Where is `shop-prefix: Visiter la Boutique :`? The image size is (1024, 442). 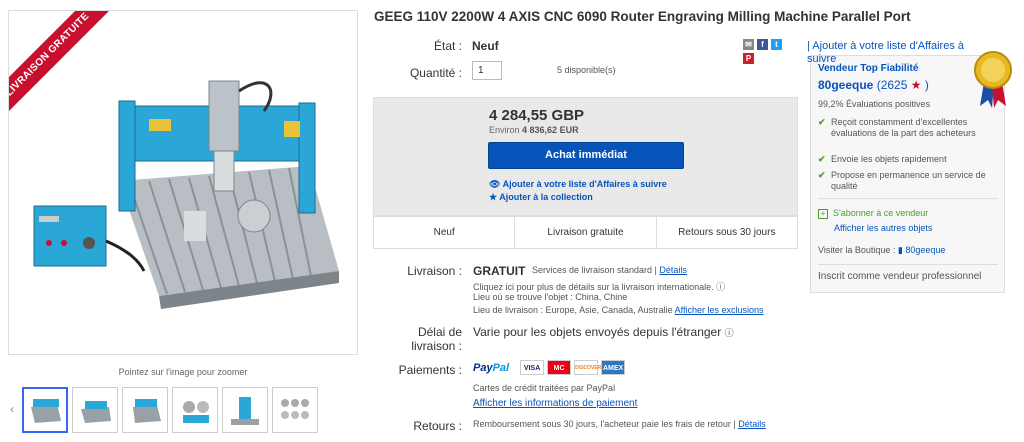 shop-prefix: Visiter la Boutique : is located at coordinates (857, 250).